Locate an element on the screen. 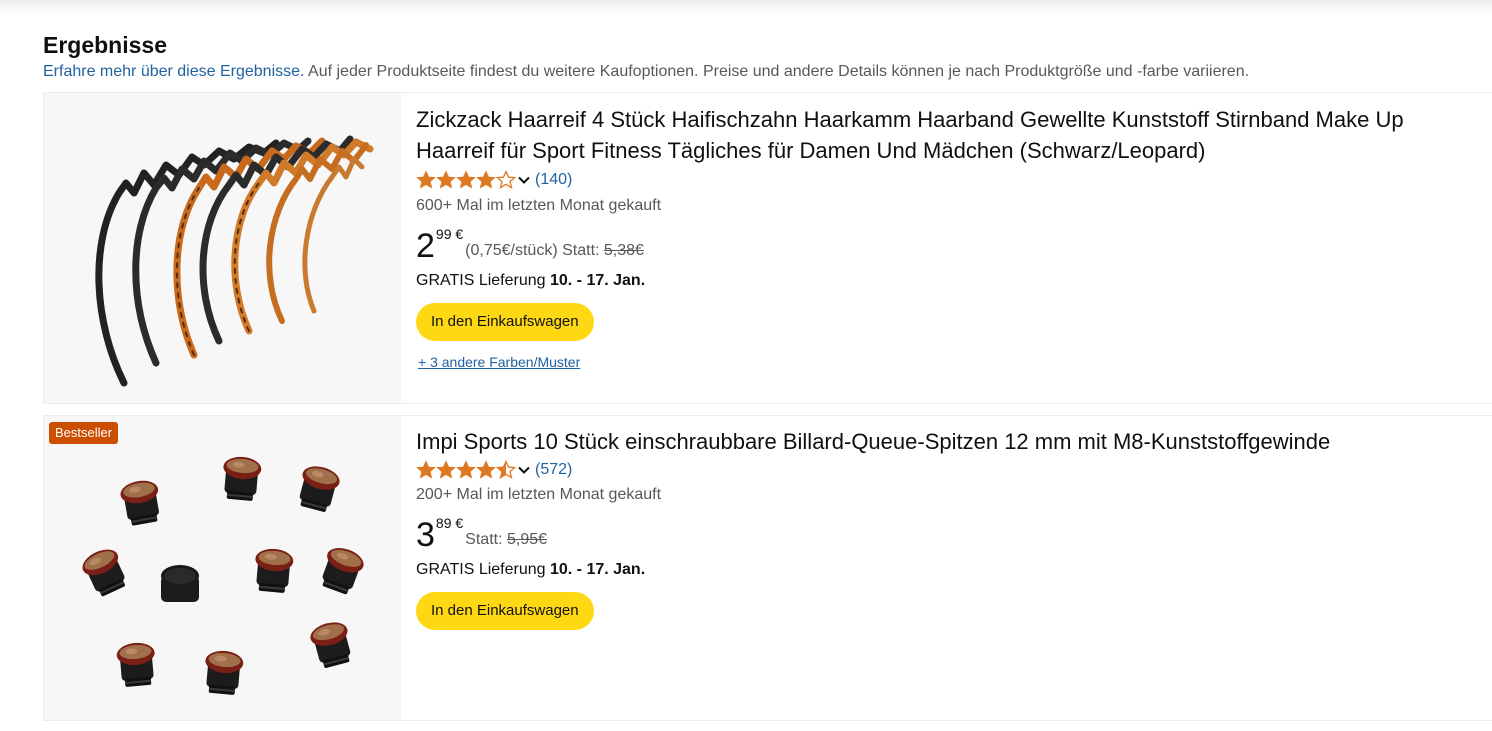 The width and height of the screenshot is (1492, 731). product-image is located at coordinates (222, 248).